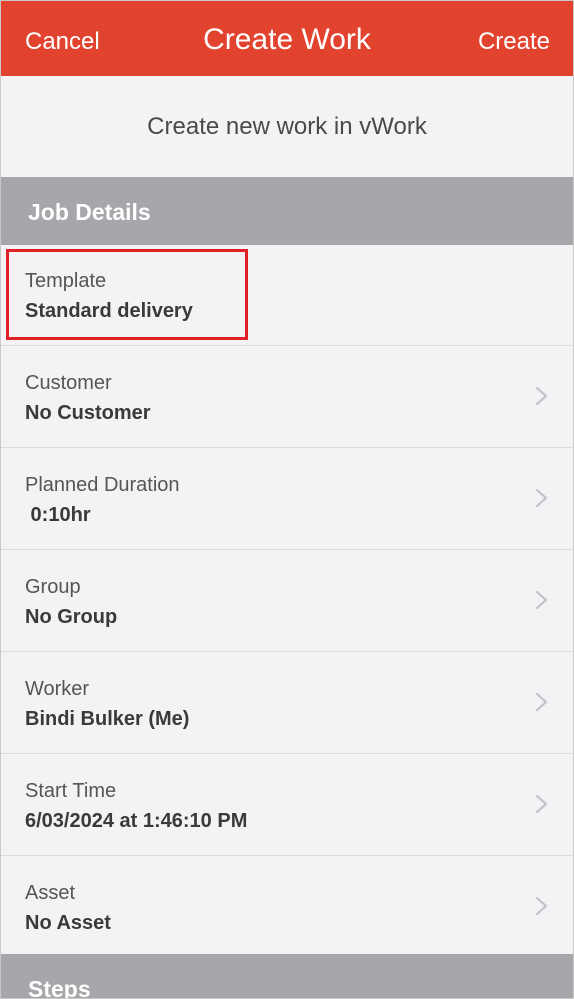 Image resolution: width=574 pixels, height=999 pixels. I want to click on field-row-group: Group No Group, so click(287, 601).